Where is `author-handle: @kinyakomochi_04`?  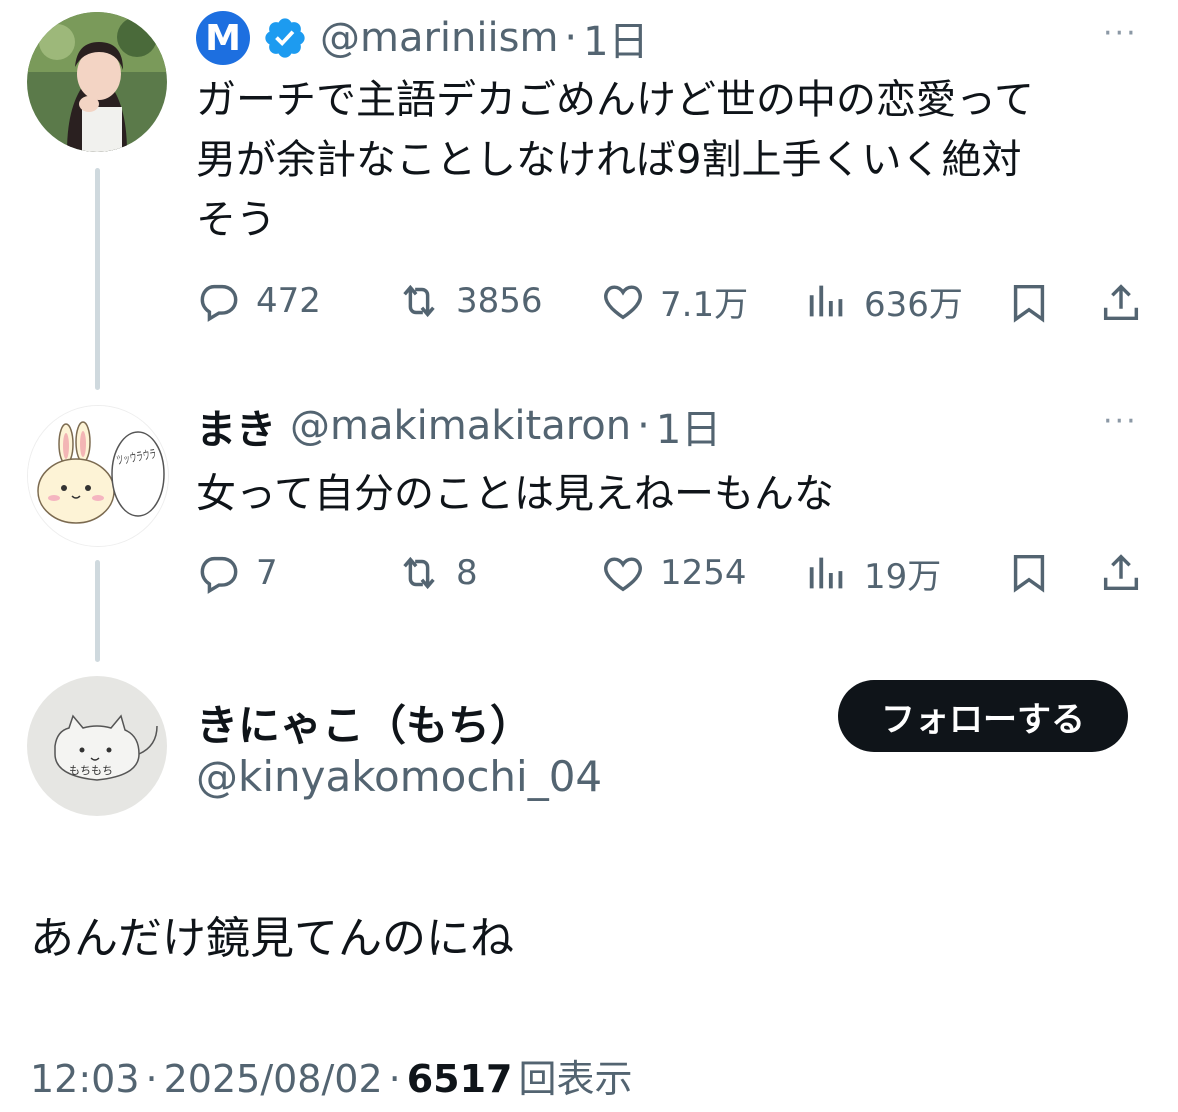 author-handle: @kinyakomochi_04 is located at coordinates (399, 776).